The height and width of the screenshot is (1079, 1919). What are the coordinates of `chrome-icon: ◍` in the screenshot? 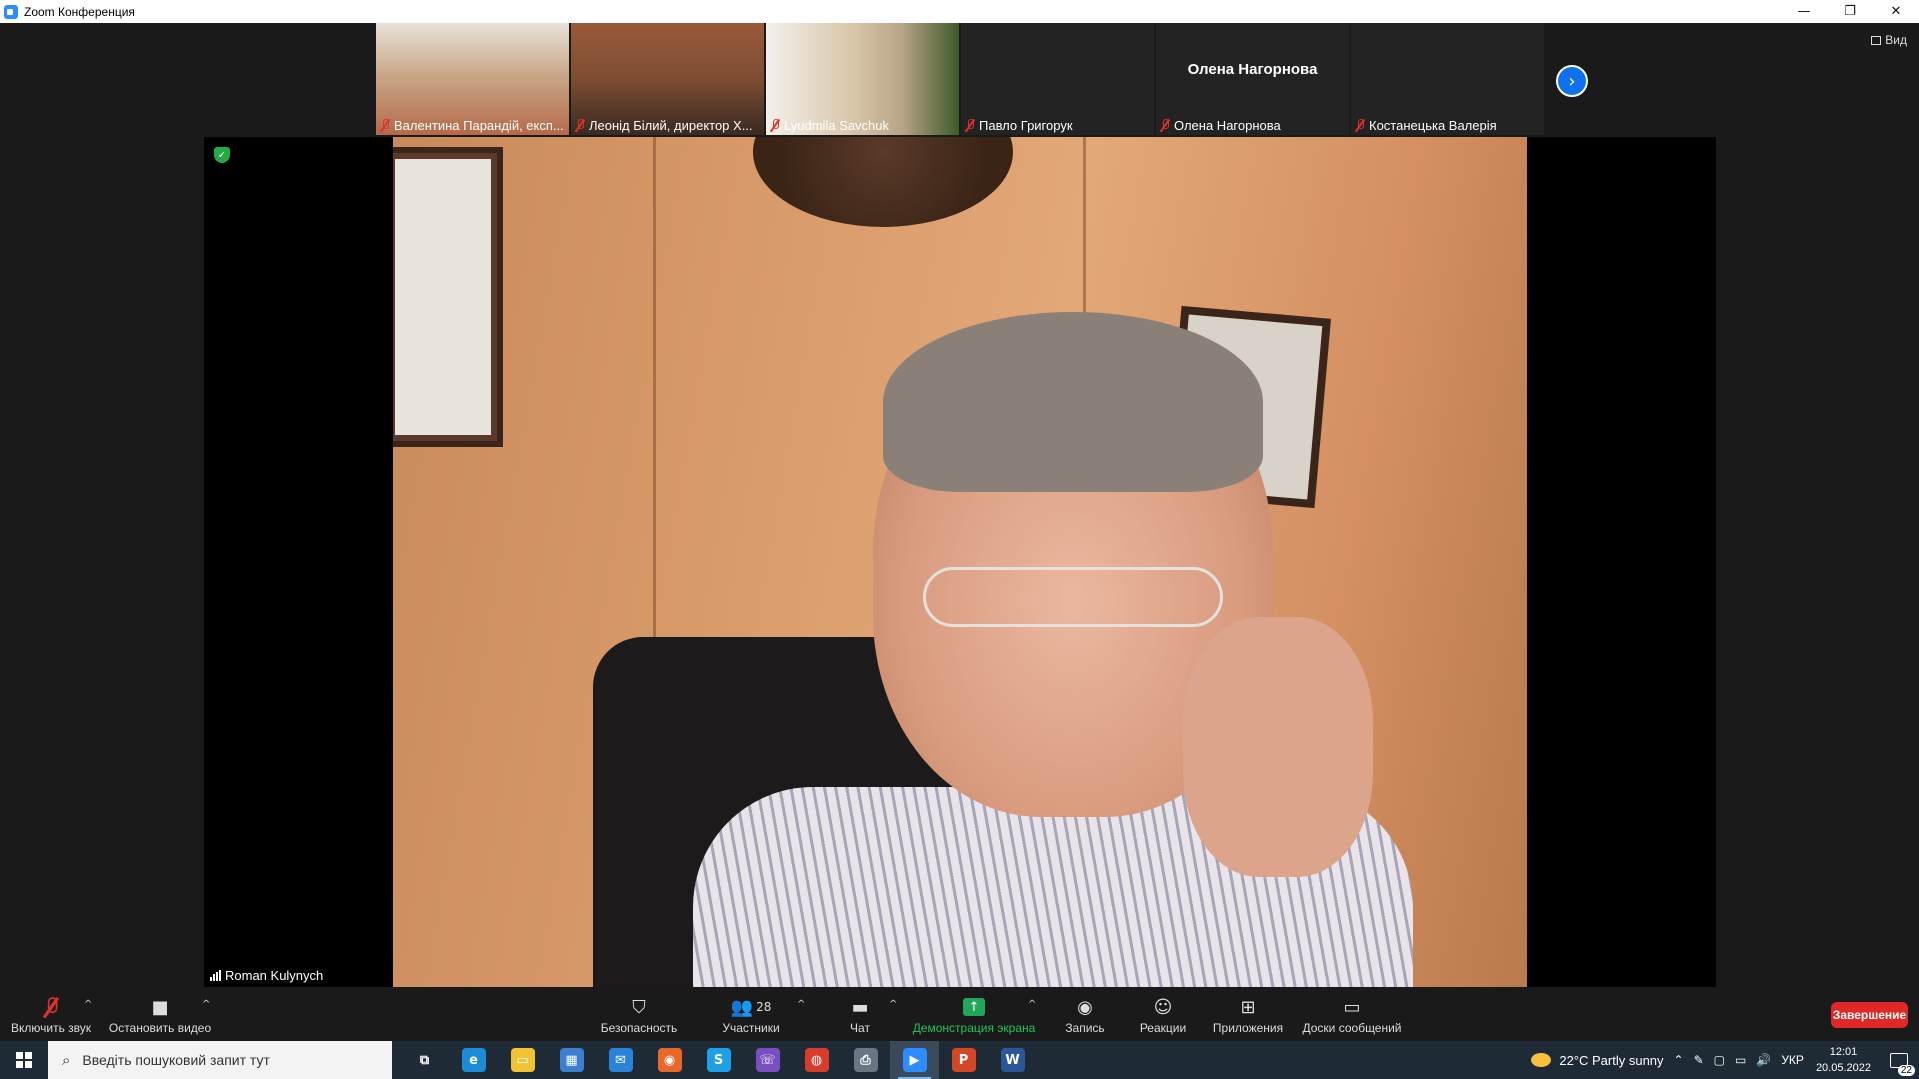 It's located at (816, 1060).